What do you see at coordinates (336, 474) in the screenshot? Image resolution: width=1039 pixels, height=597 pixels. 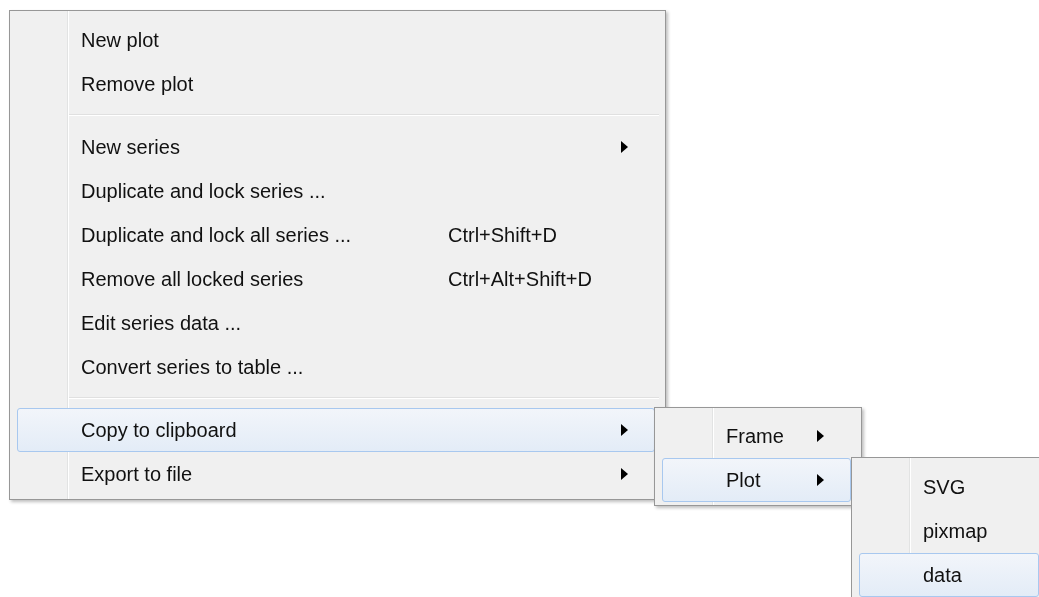 I see `menu-item: Export to file` at bounding box center [336, 474].